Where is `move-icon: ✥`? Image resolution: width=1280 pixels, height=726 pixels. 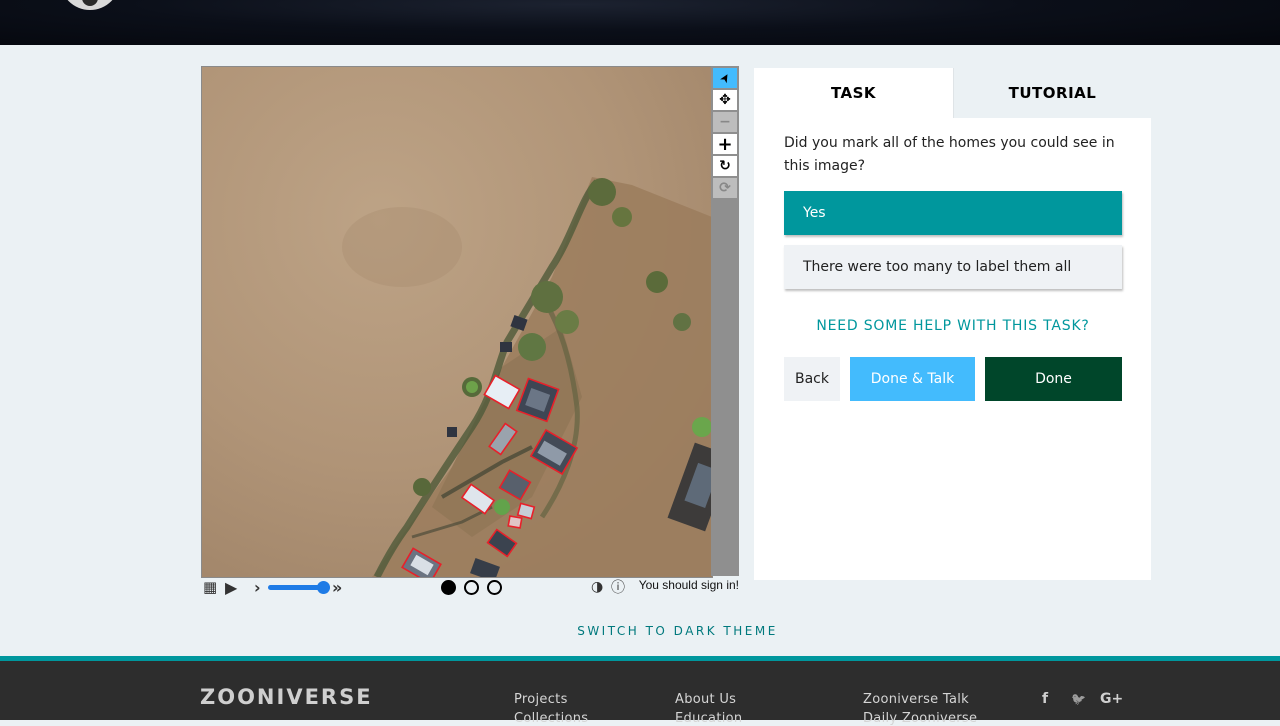
move-icon: ✥ is located at coordinates (725, 100).